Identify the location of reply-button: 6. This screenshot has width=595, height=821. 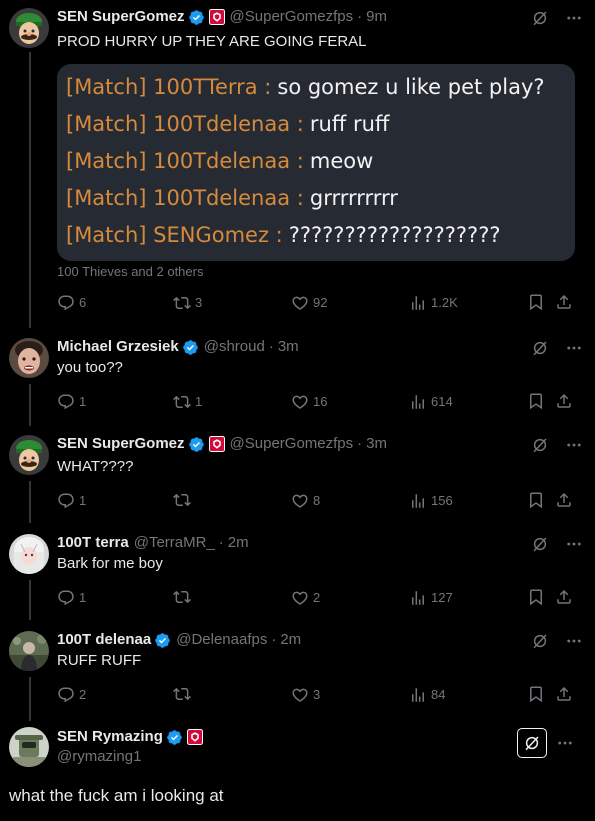
(71, 303).